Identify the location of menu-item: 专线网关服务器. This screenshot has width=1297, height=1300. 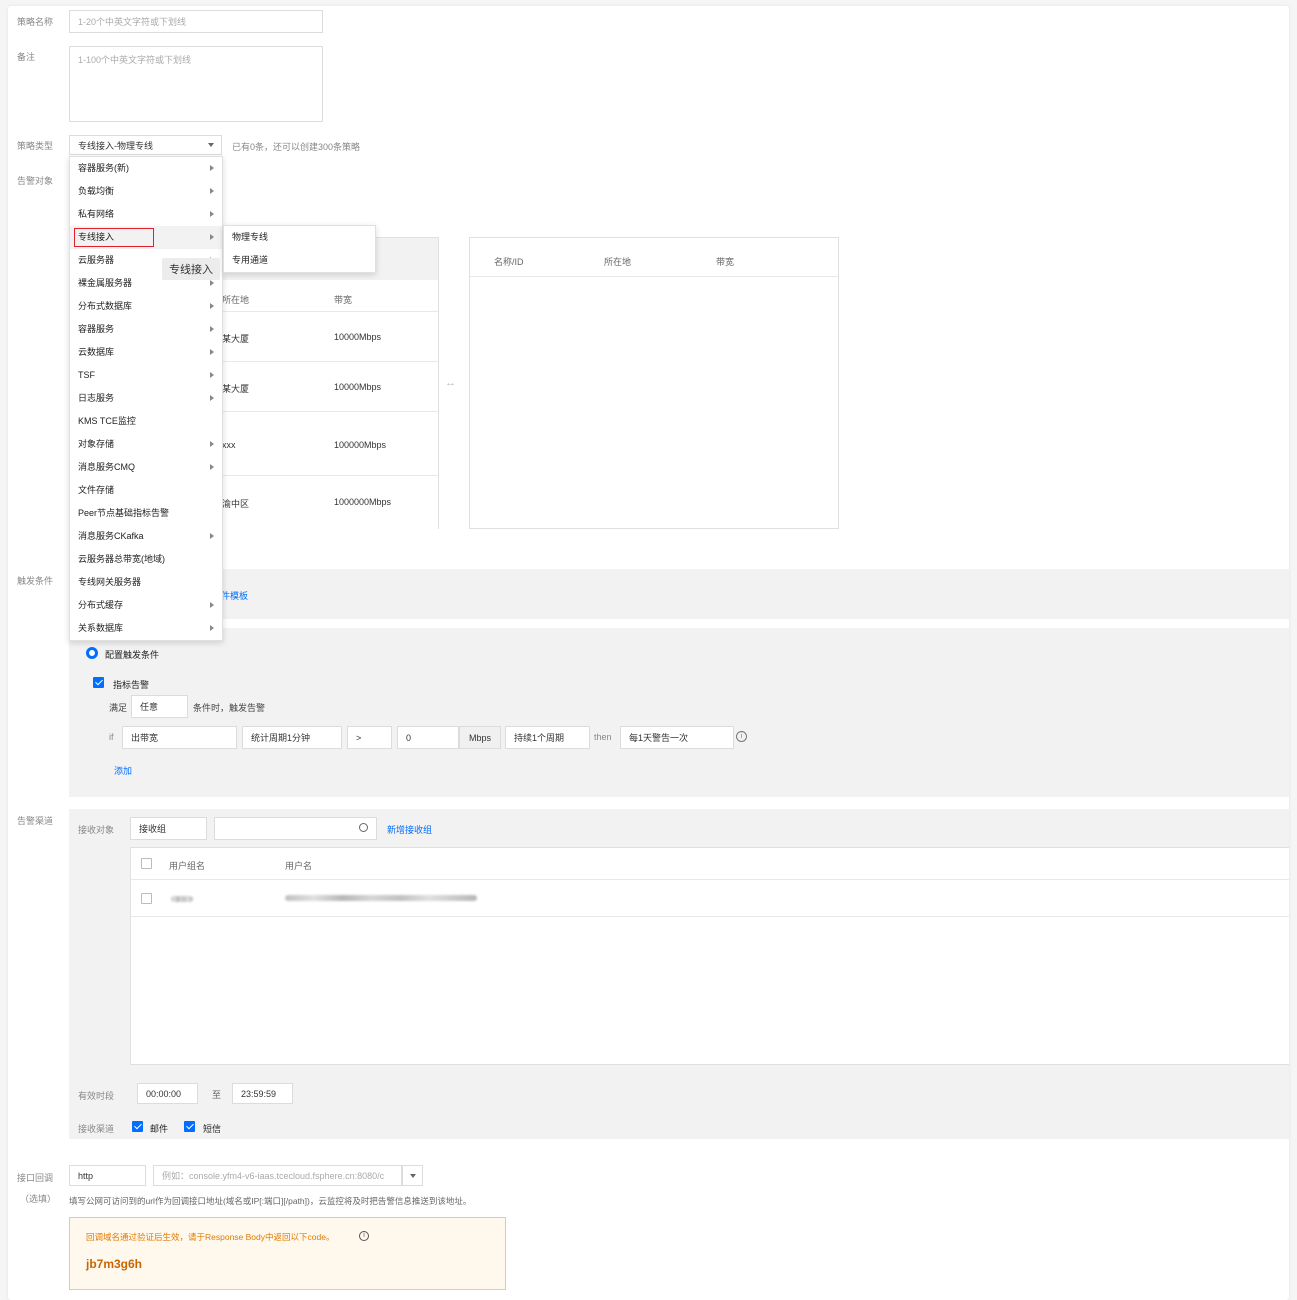
(146, 582).